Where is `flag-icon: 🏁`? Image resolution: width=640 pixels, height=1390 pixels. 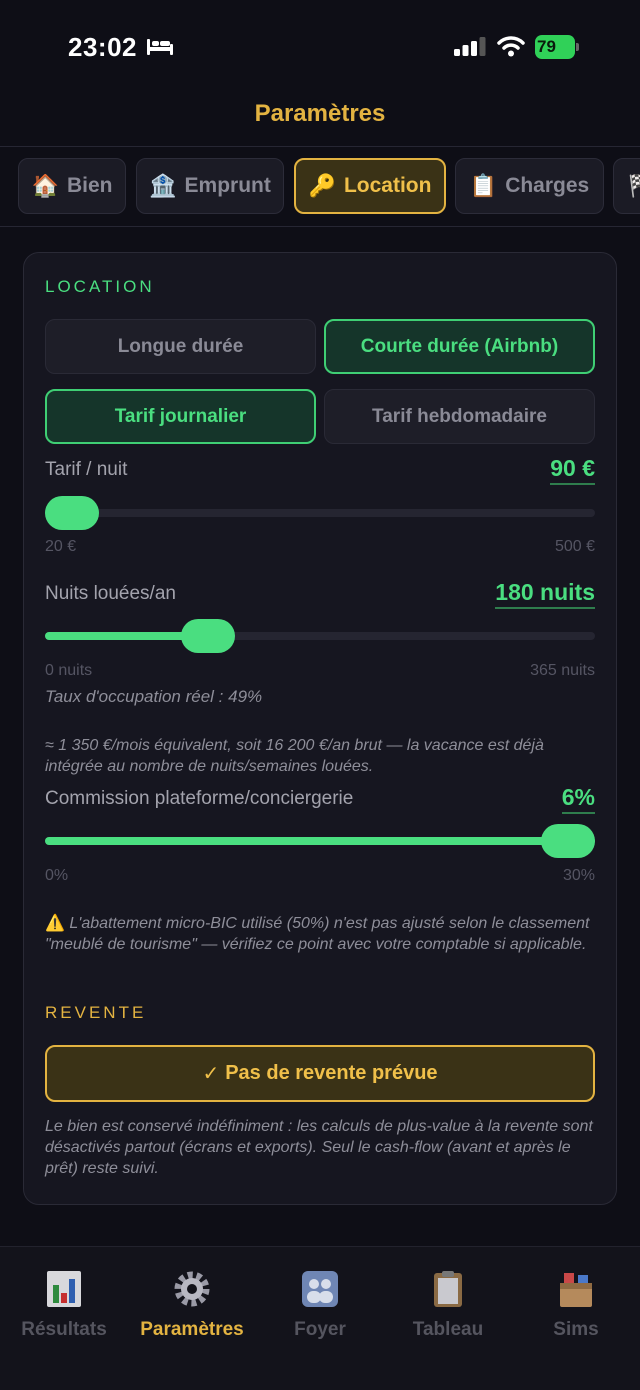 flag-icon: 🏁 is located at coordinates (634, 186).